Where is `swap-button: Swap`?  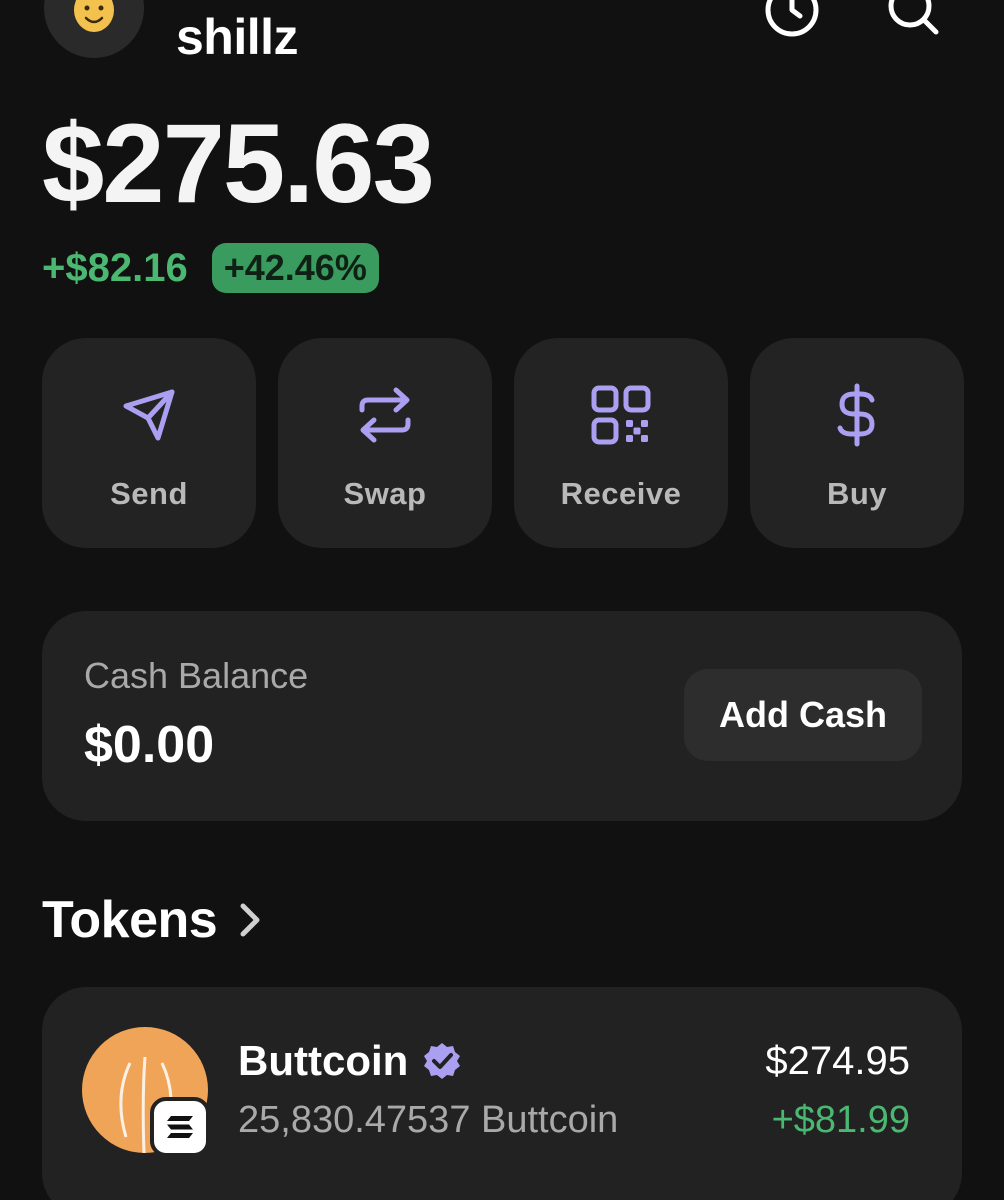 swap-button: Swap is located at coordinates (385, 443).